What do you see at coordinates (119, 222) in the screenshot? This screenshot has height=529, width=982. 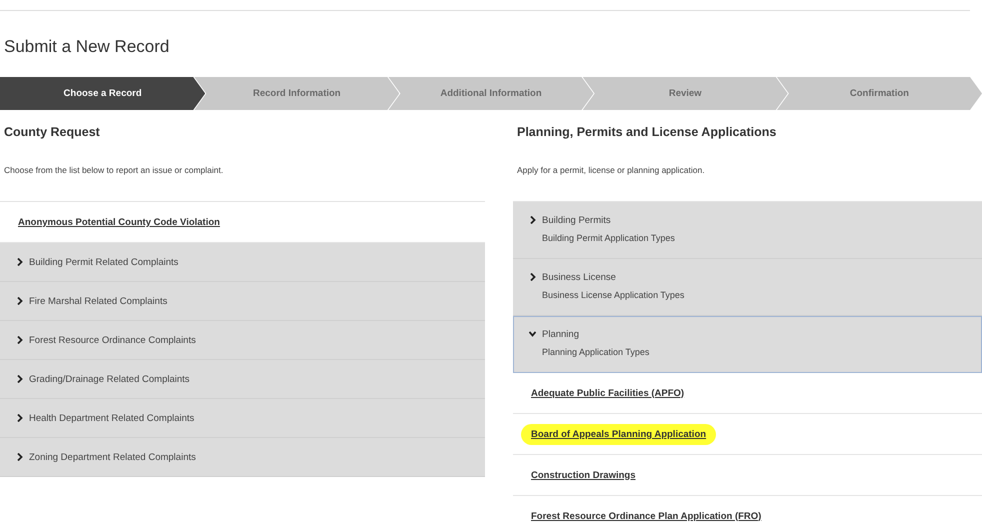 I see `record-link: Anonymous Potential County Code Violation` at bounding box center [119, 222].